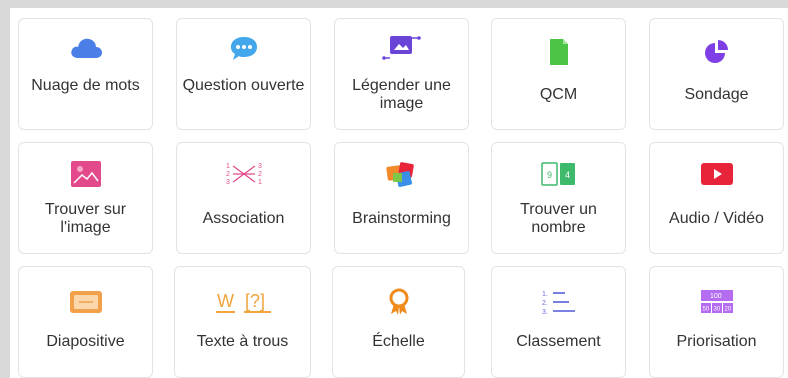 The height and width of the screenshot is (378, 788). What do you see at coordinates (727, 310) in the screenshot?
I see `priority-cell-value: 20` at bounding box center [727, 310].